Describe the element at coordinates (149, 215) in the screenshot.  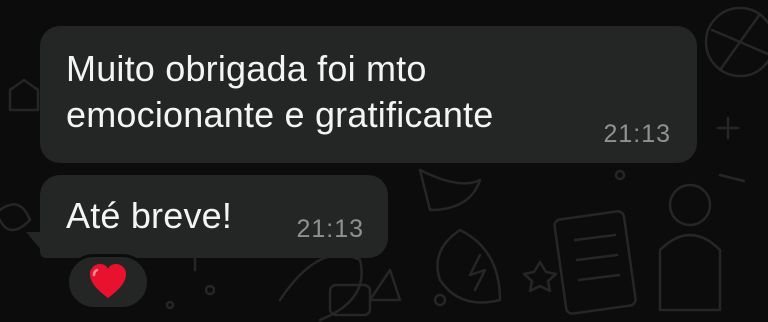
I see `message-text: Até breve!` at that location.